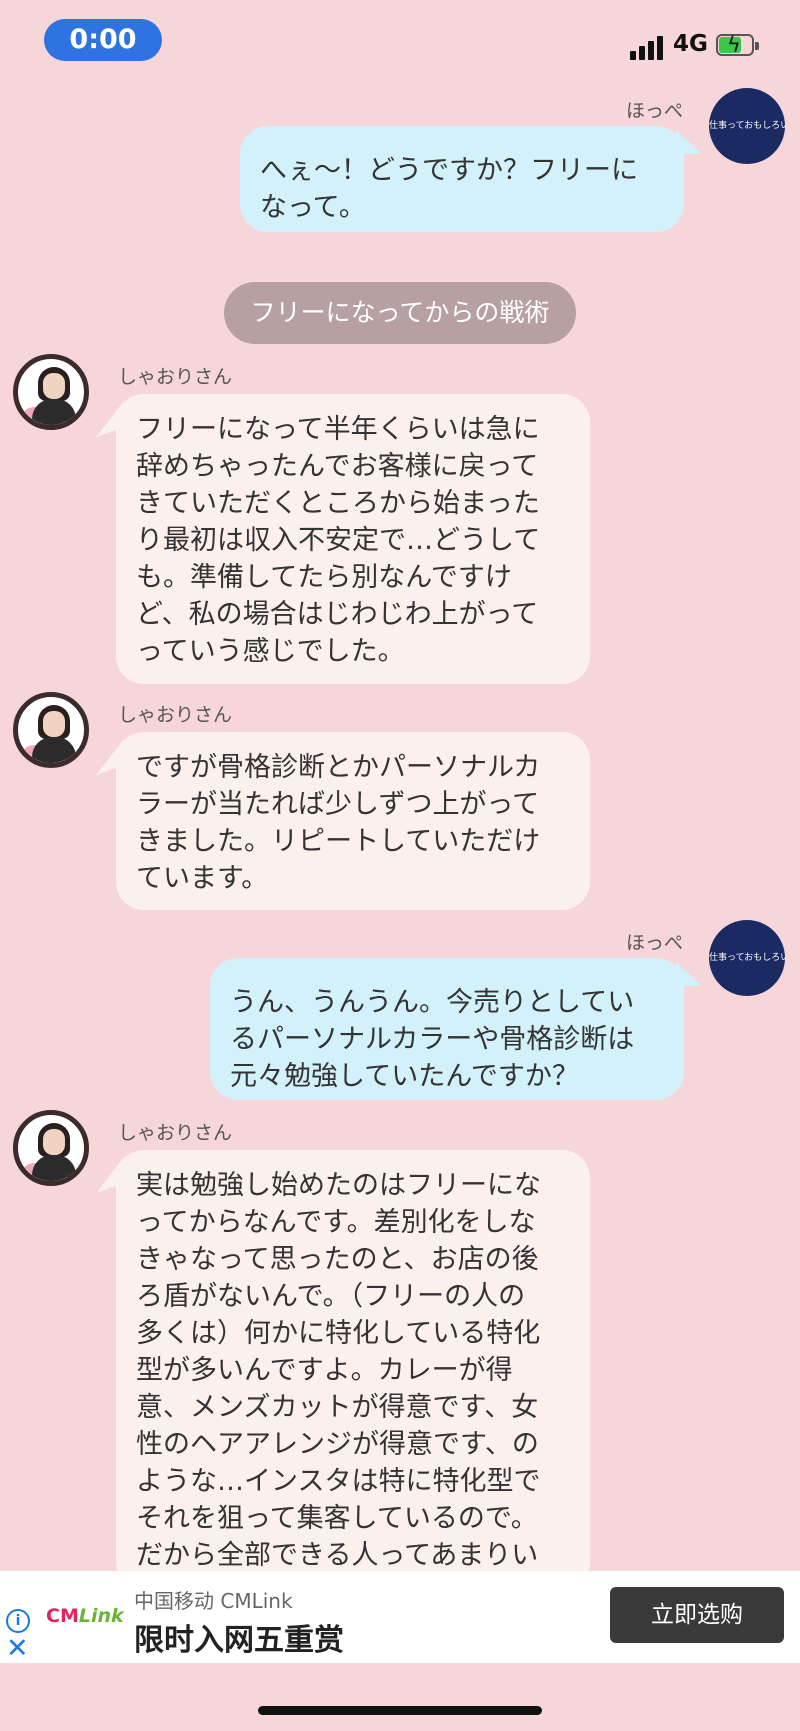  Describe the element at coordinates (239, 1640) in the screenshot. I see `ad-headline: 限时入网五重赏` at that location.